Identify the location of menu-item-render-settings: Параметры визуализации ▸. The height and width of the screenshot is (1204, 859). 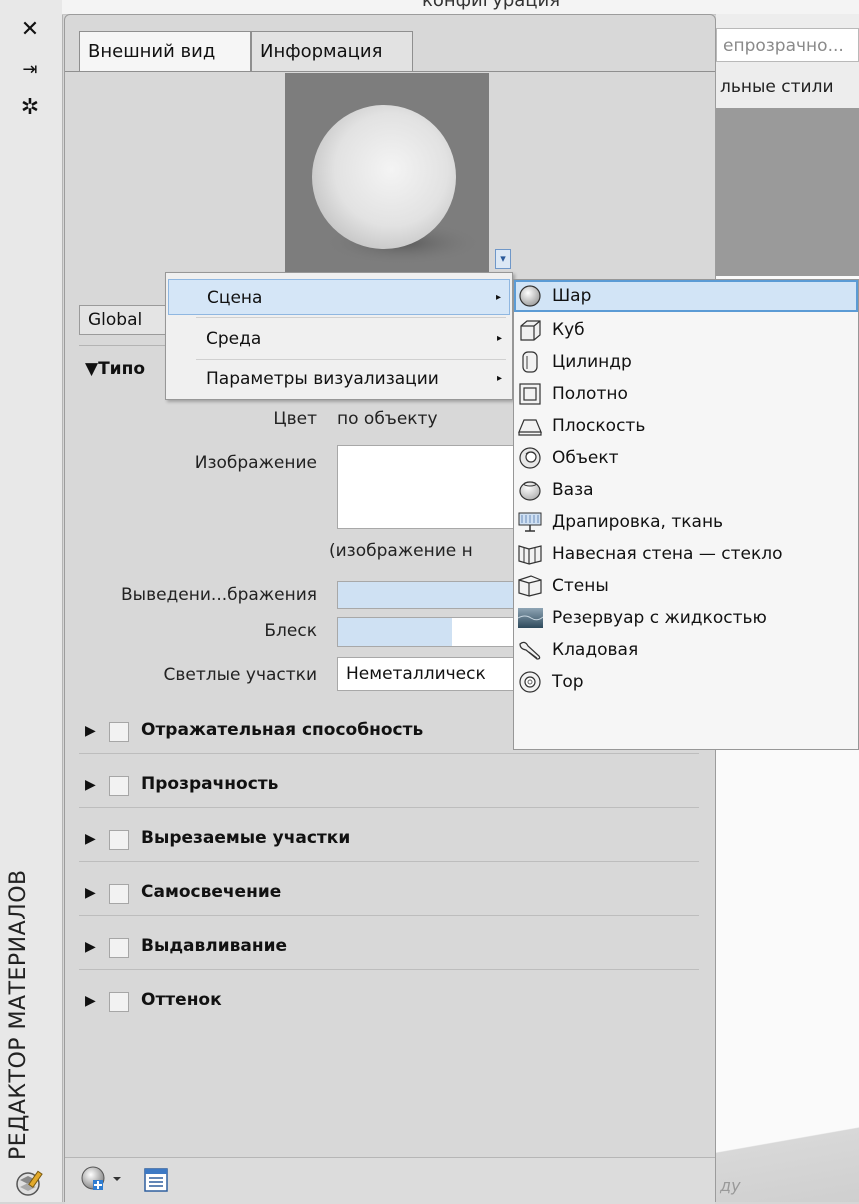
(339, 379).